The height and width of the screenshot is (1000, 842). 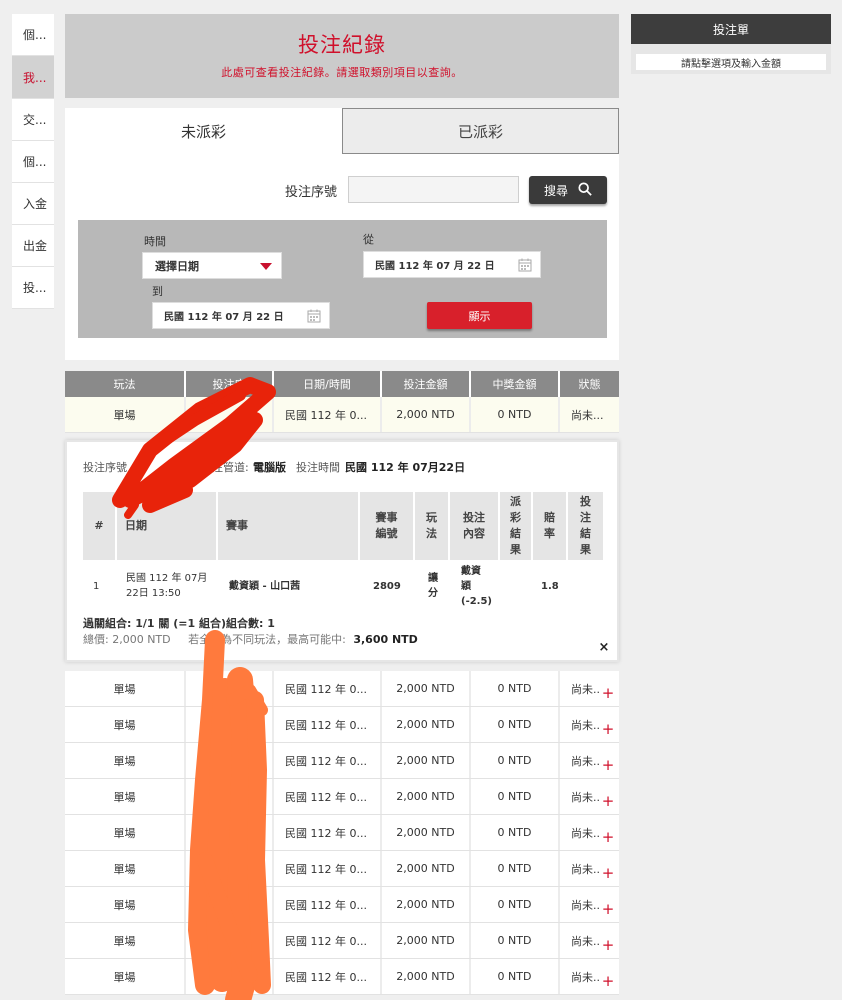 What do you see at coordinates (311, 192) in the screenshot?
I see `serial-label: 投注序號` at bounding box center [311, 192].